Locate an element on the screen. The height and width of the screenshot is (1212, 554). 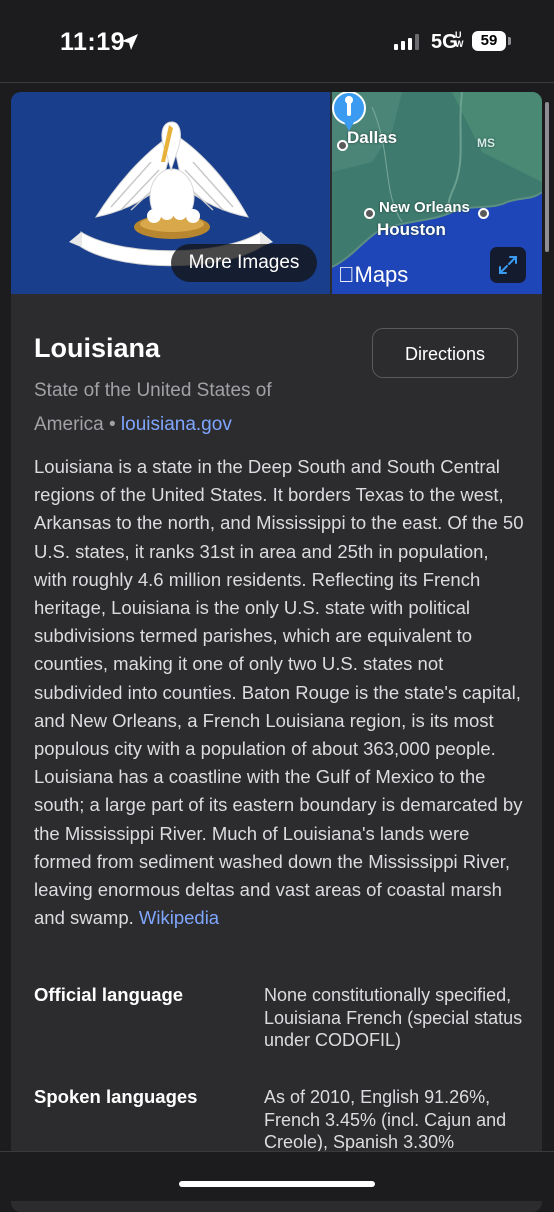
fact-label: Official language is located at coordinates (109, 994).